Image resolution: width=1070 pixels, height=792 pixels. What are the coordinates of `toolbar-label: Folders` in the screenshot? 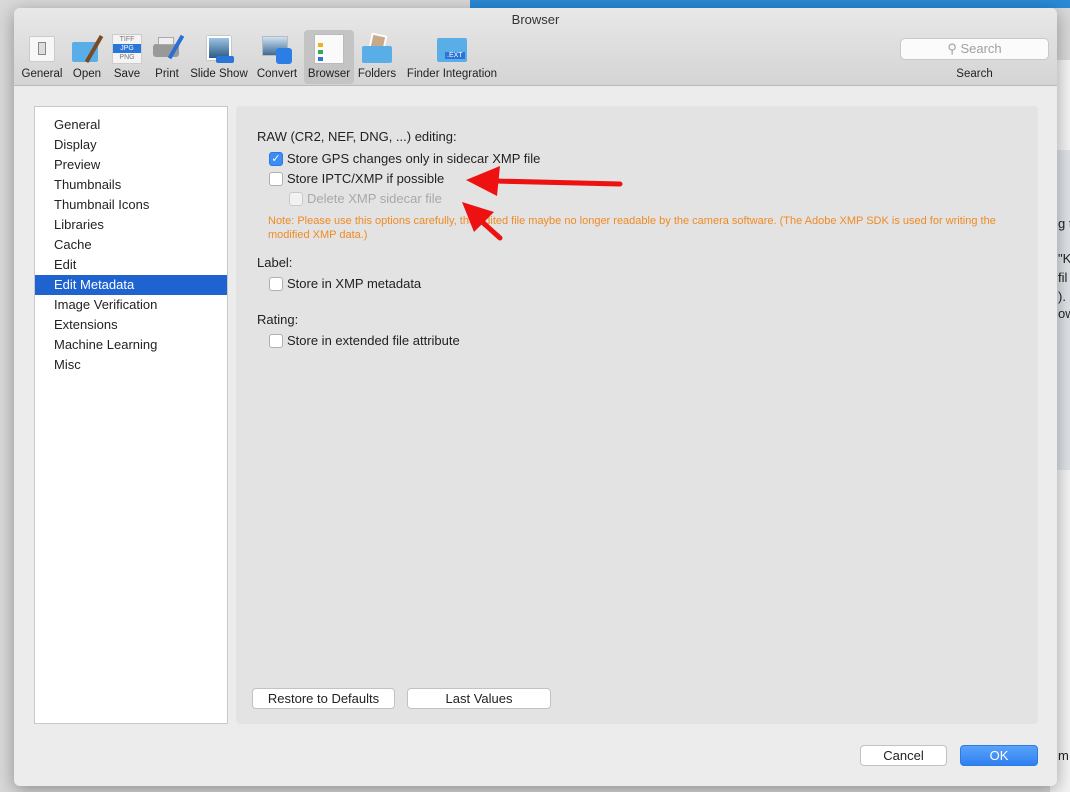 It's located at (377, 74).